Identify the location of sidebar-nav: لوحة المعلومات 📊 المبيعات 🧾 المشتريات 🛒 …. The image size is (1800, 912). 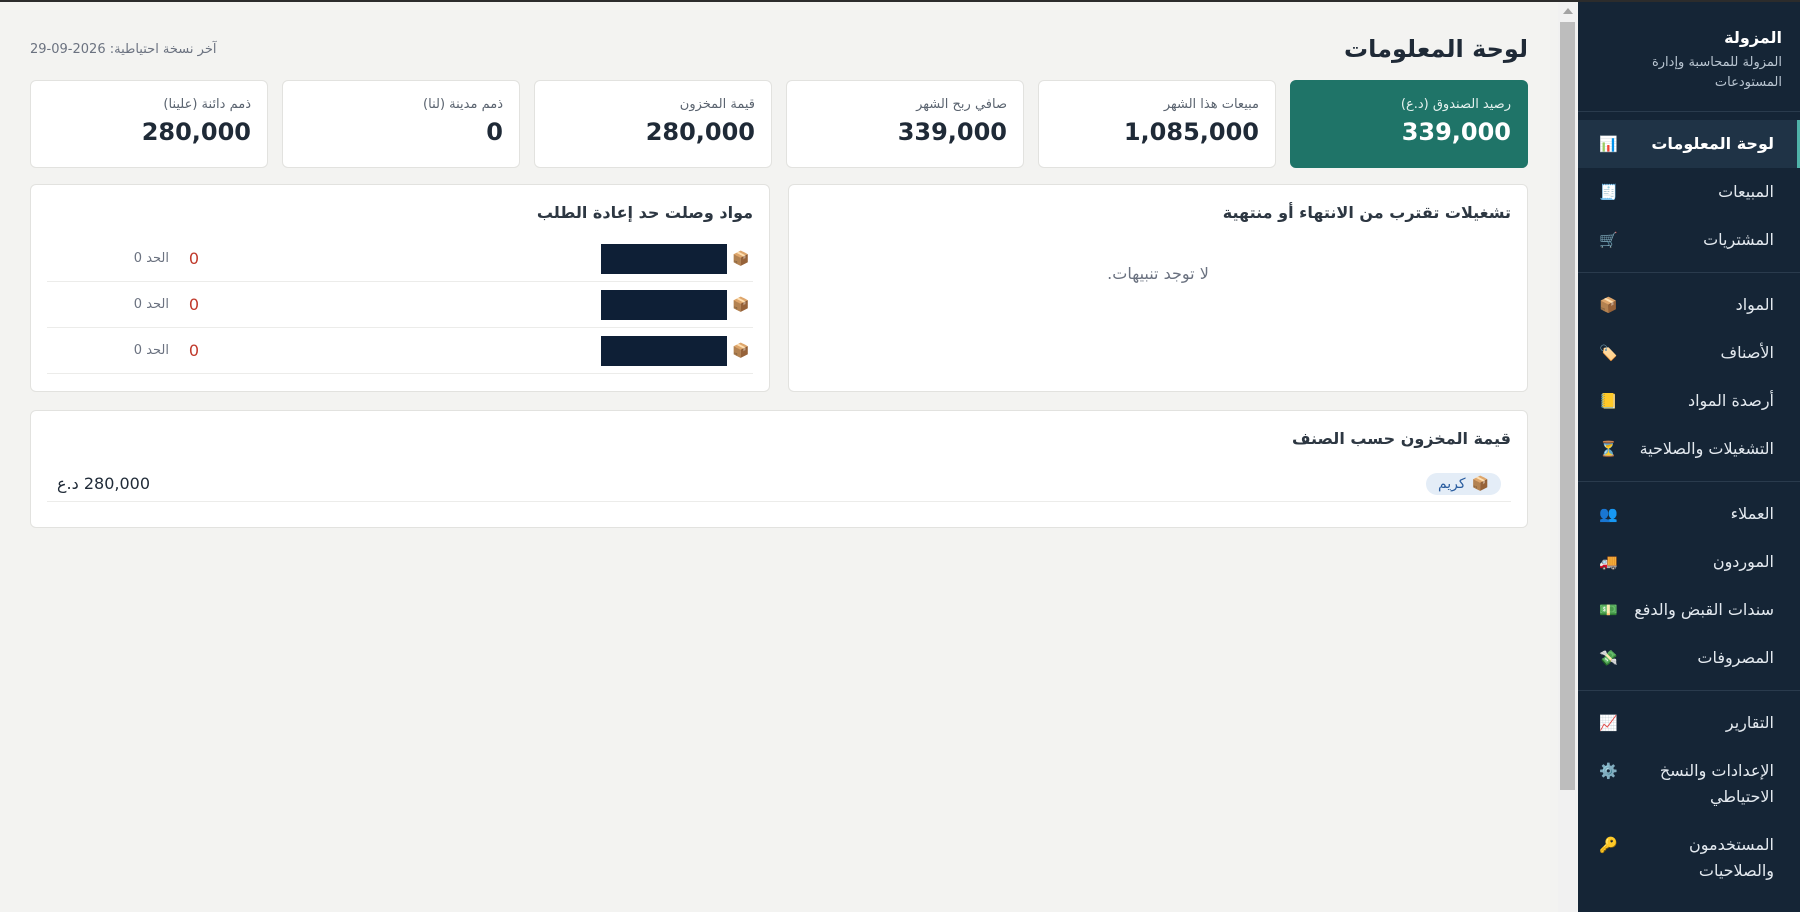
(1689, 507).